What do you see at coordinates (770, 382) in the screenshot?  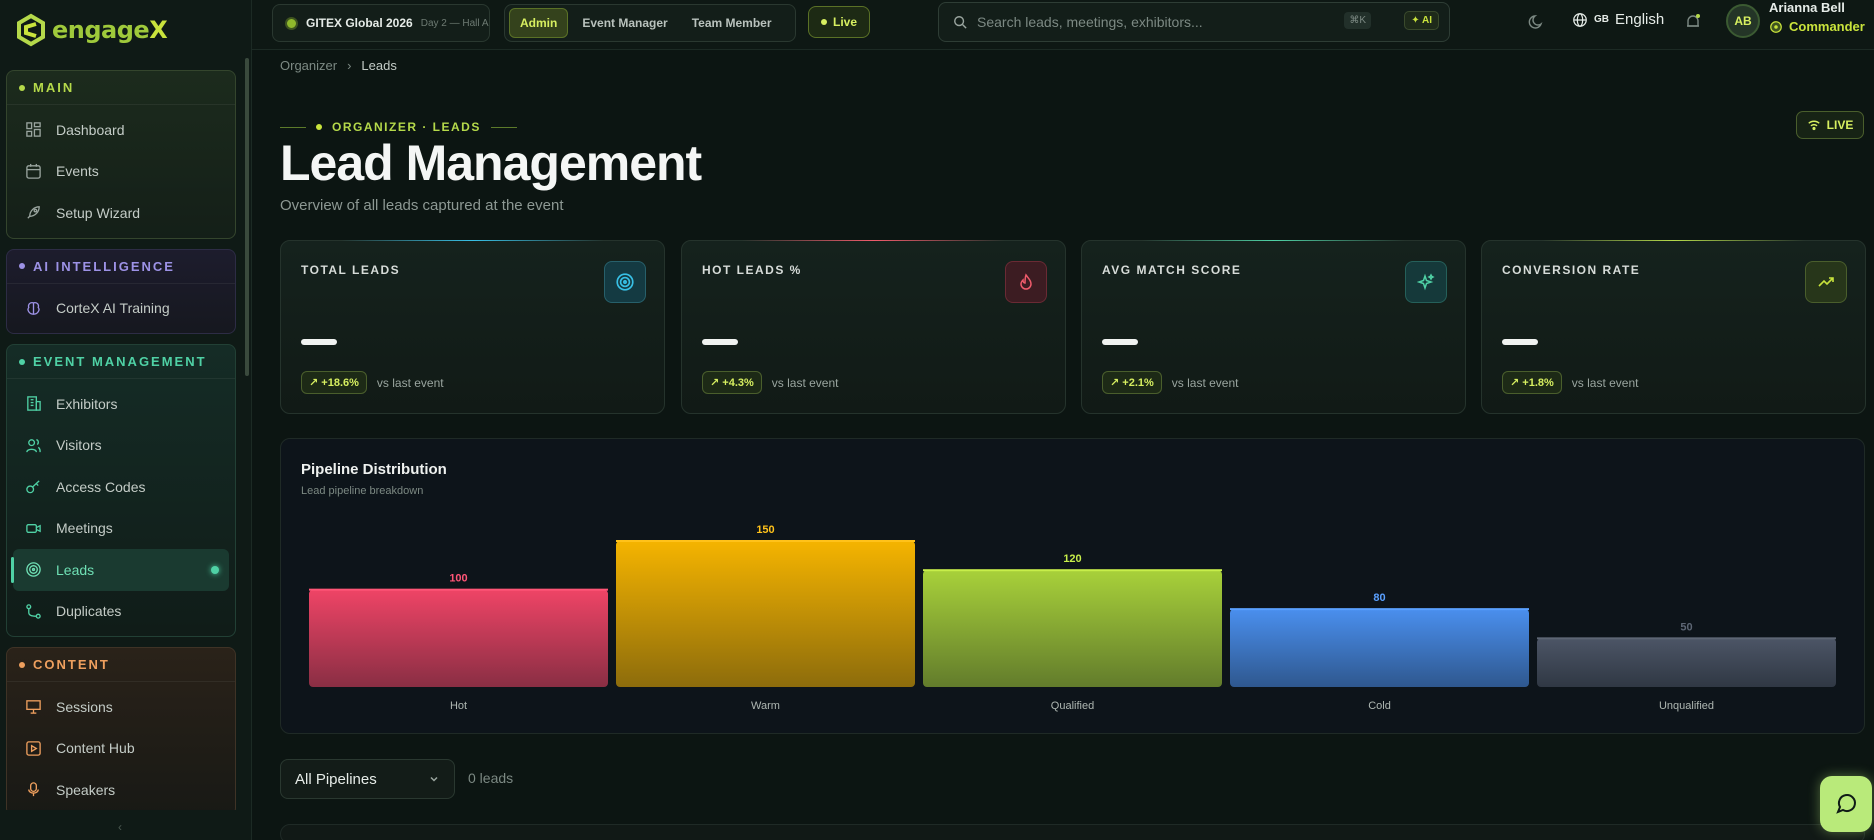 I see `stat-trend: ↗ +4.3% vs last event` at bounding box center [770, 382].